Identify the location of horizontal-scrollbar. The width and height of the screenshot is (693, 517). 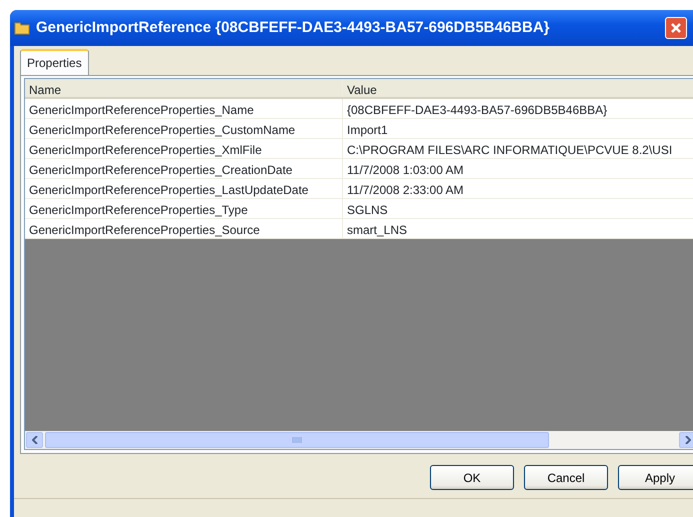
(359, 440).